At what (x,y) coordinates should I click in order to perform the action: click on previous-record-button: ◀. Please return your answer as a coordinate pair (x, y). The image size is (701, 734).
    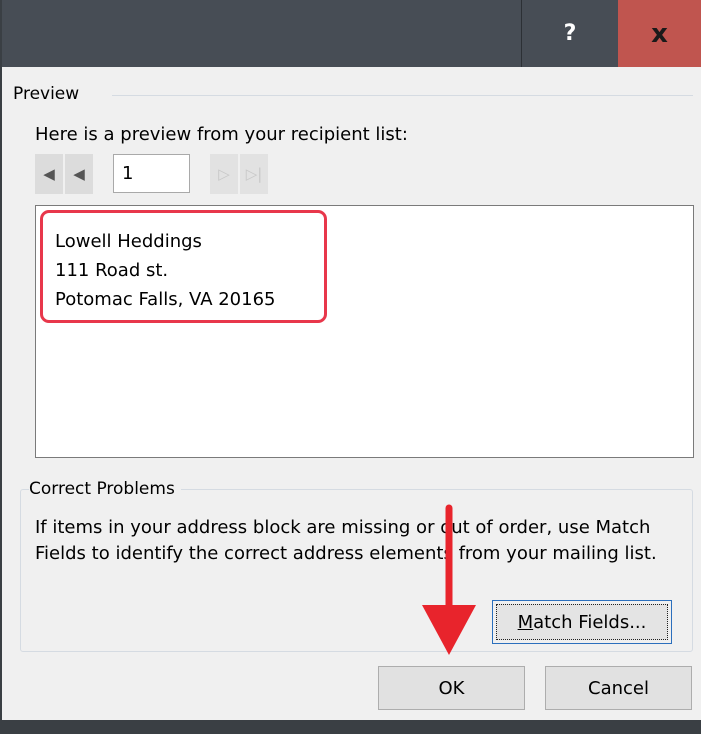
    Looking at the image, I should click on (79, 174).